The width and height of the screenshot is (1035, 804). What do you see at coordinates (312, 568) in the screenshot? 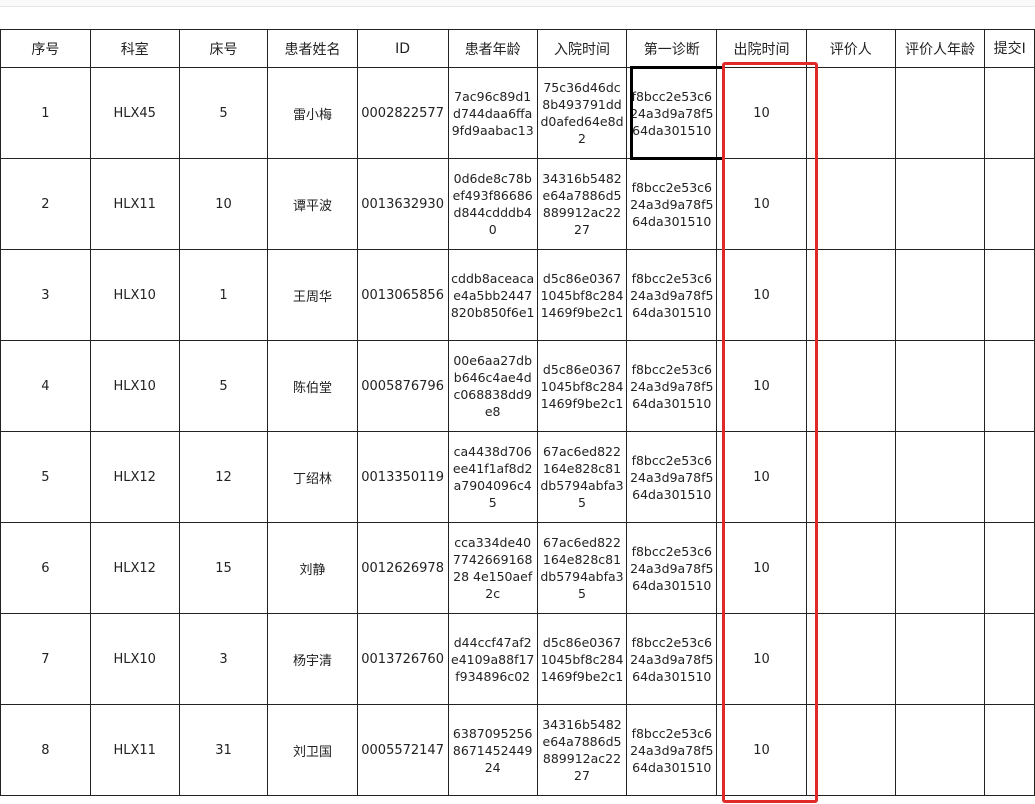
I see `cell-name: 刘静` at bounding box center [312, 568].